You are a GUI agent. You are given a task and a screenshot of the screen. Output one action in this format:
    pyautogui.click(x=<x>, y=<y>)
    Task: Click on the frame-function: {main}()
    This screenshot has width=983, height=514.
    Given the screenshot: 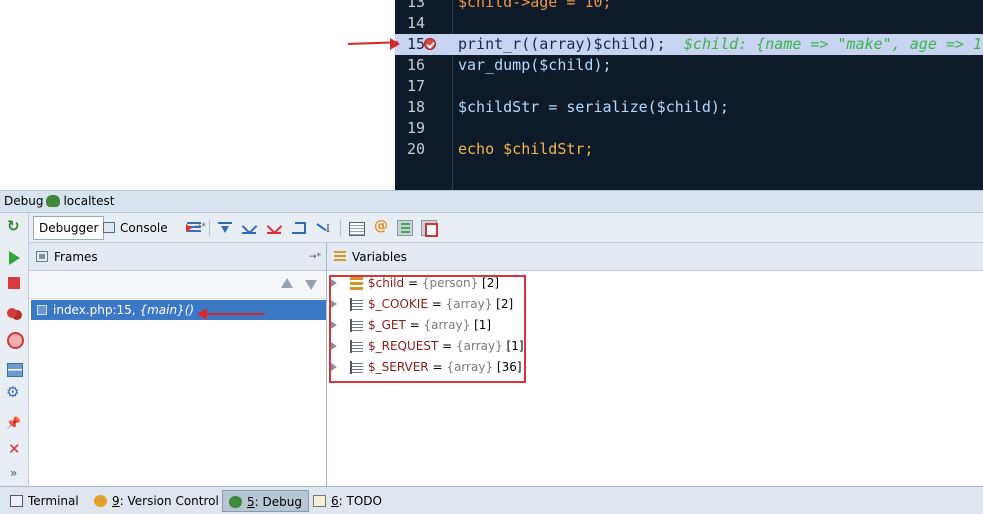 What is the action you would take?
    pyautogui.click(x=167, y=310)
    